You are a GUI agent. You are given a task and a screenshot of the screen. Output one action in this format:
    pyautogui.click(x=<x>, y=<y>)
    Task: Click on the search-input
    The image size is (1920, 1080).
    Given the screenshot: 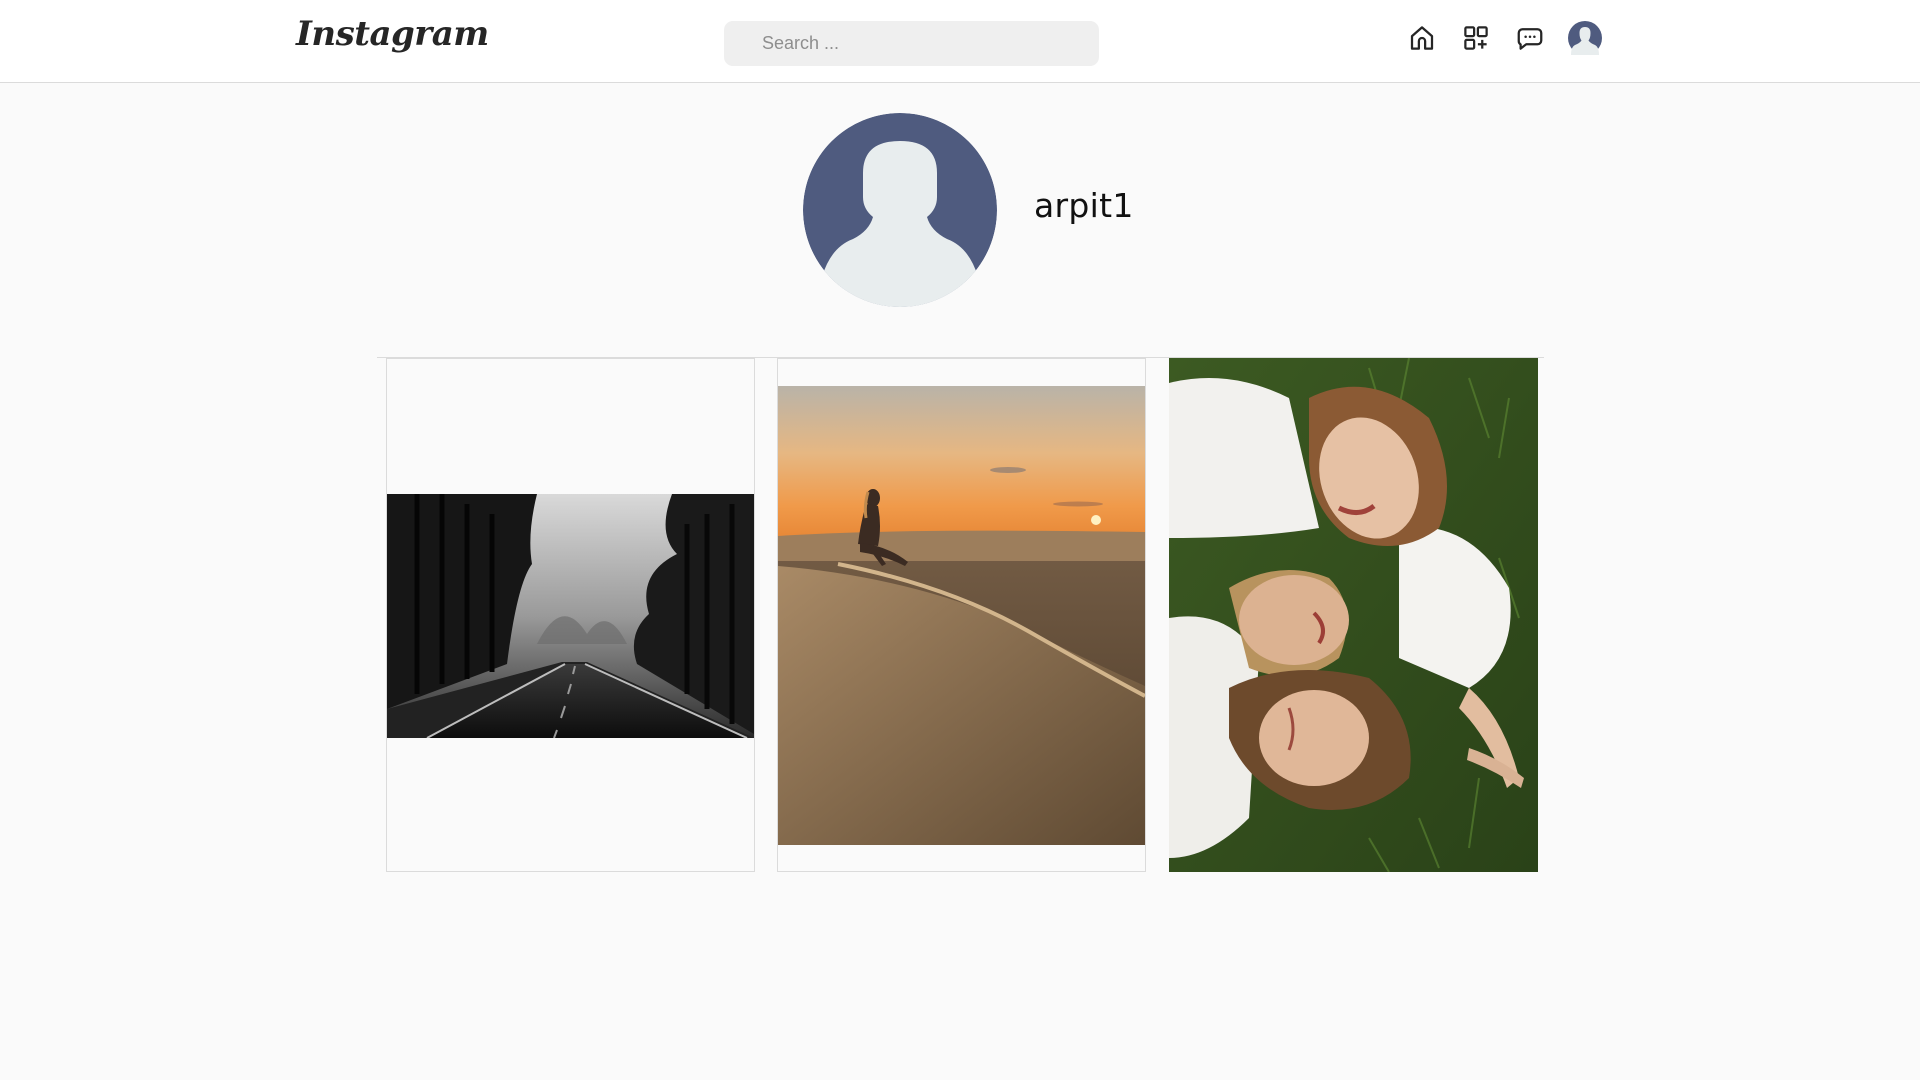 What is the action you would take?
    pyautogui.click(x=911, y=43)
    